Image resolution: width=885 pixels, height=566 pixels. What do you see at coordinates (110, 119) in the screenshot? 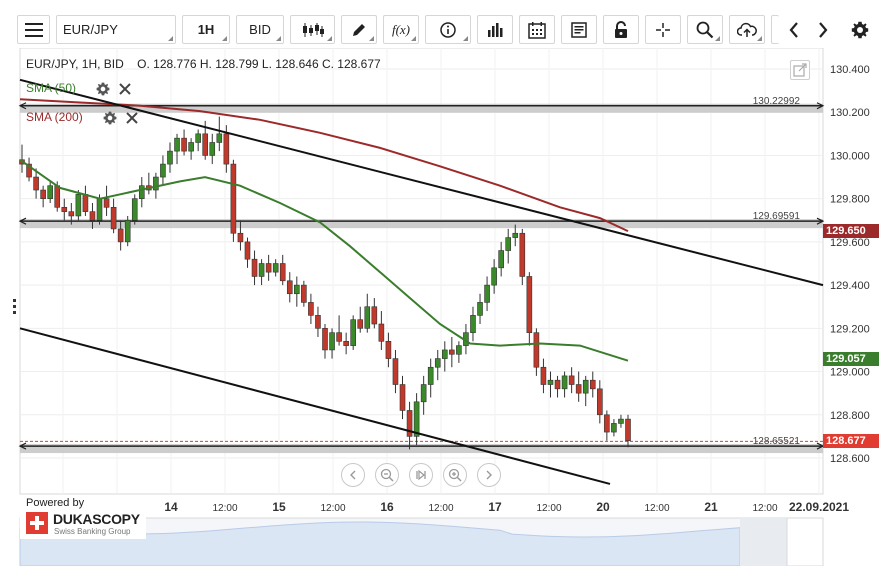
I see `sma200-settings-button` at bounding box center [110, 119].